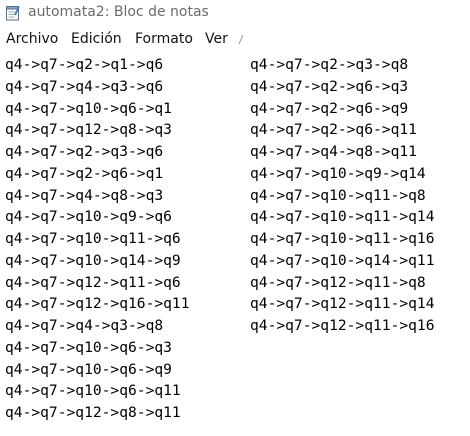 The height and width of the screenshot is (436, 470). I want to click on menu-ver: Ver, so click(216, 39).